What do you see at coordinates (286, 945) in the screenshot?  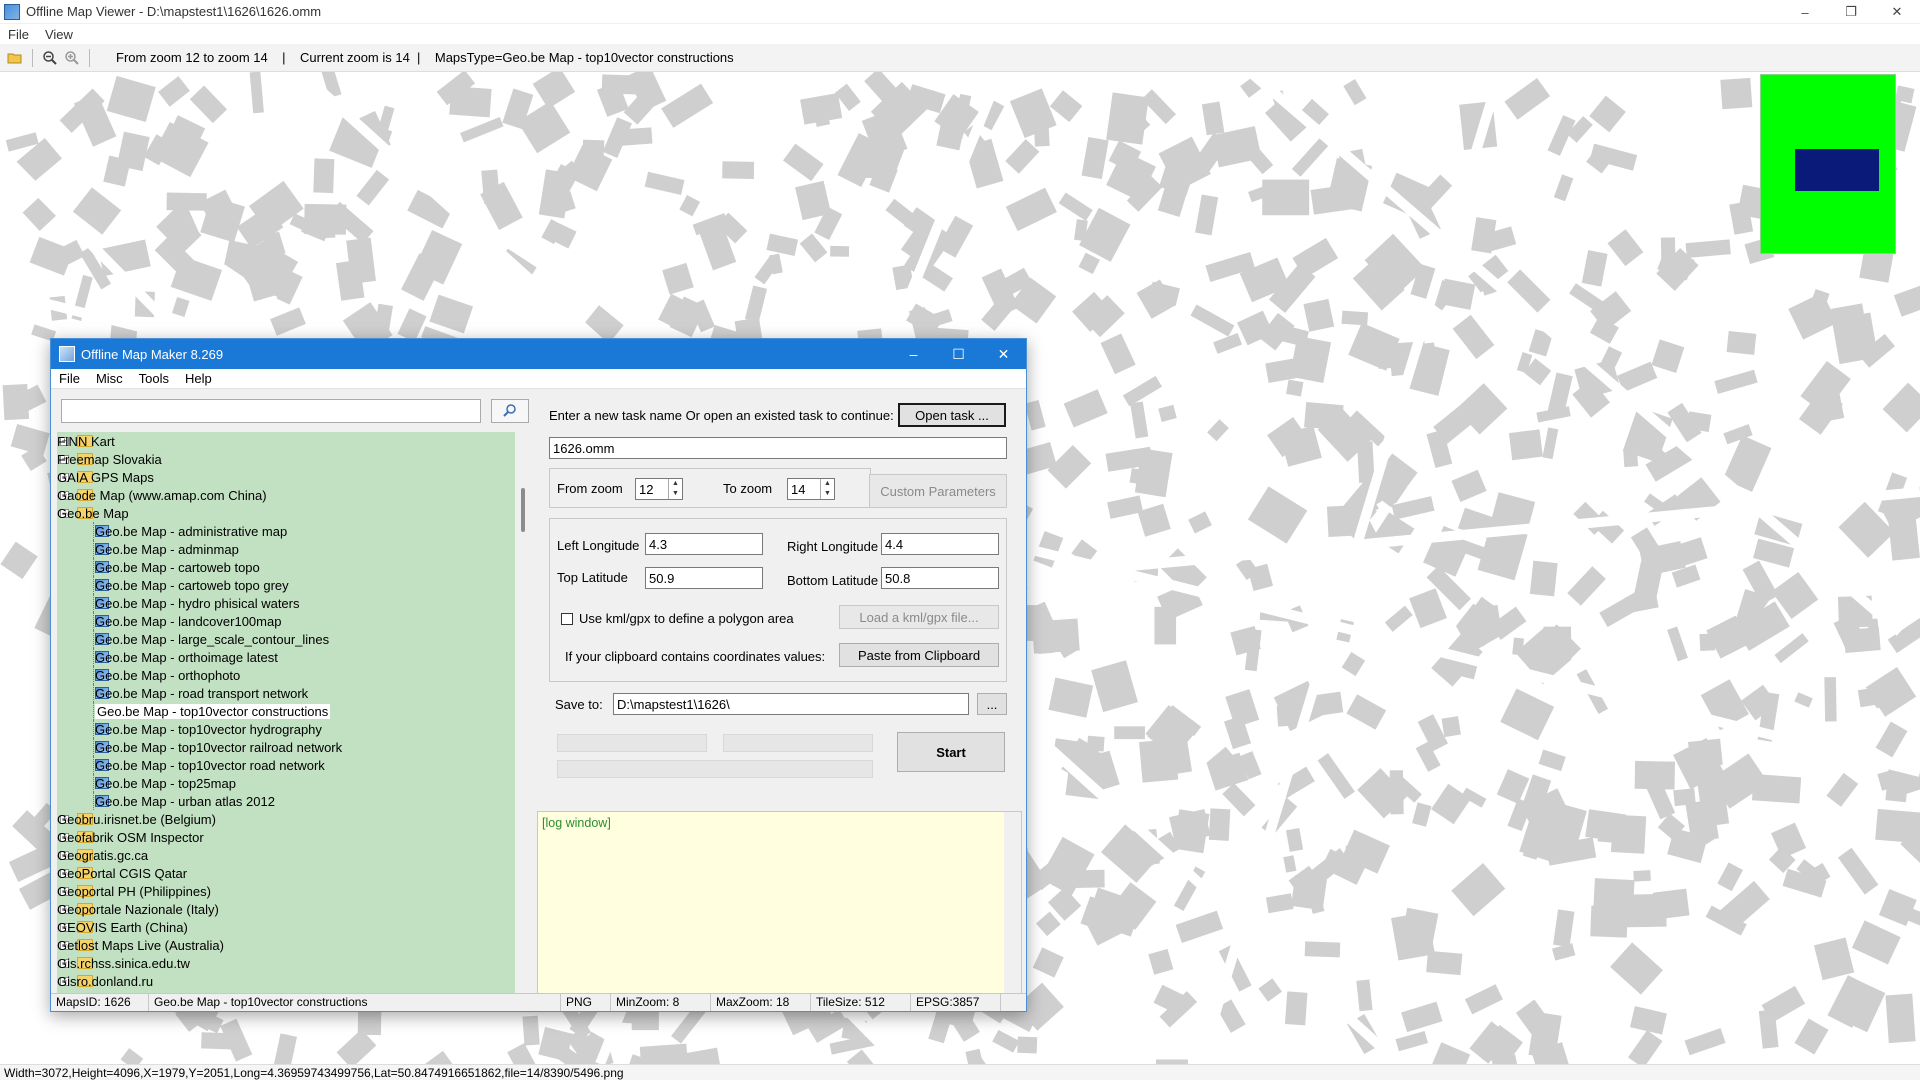 I see `tree-node: + Getlost Maps Live (Australia)` at bounding box center [286, 945].